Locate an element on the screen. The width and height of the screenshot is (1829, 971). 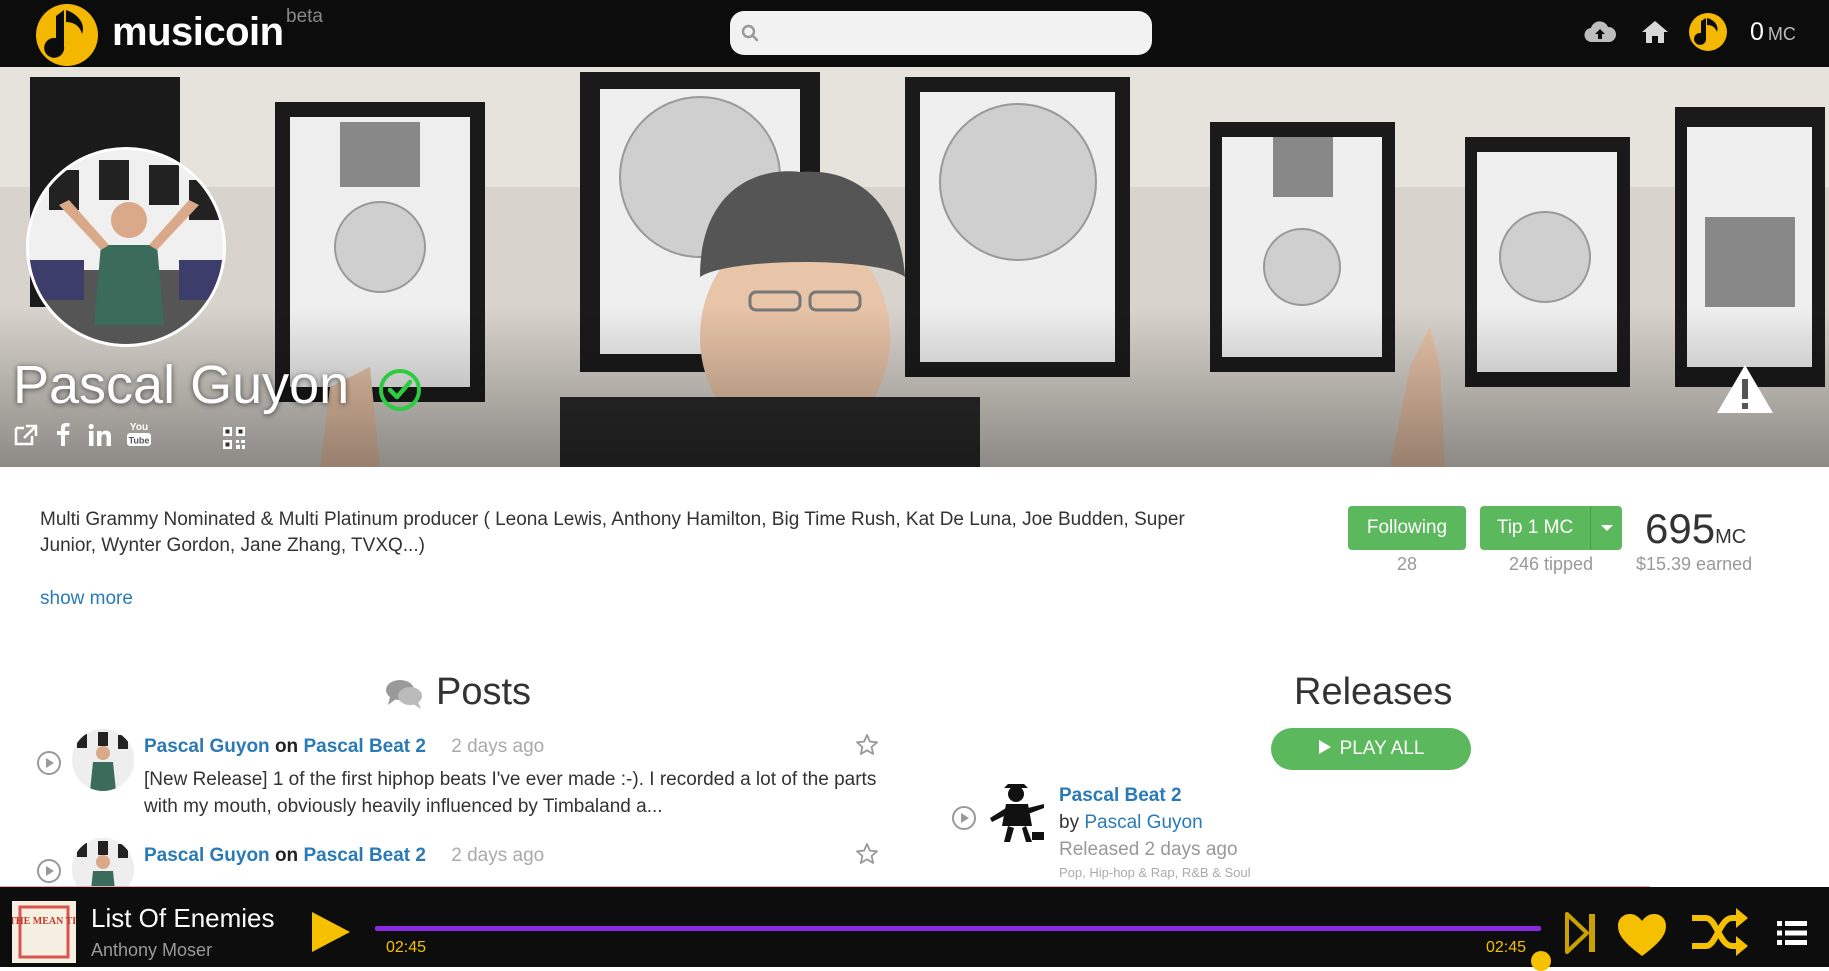
release-play-icon is located at coordinates (964, 818).